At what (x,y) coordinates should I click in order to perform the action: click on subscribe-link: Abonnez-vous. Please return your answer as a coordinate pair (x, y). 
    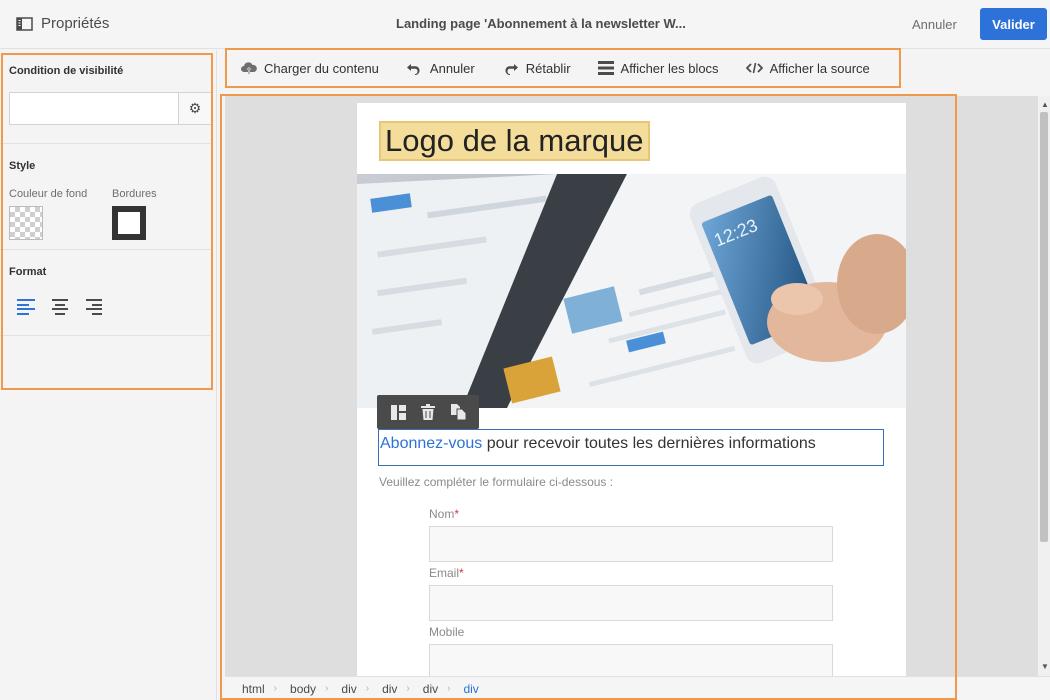
    Looking at the image, I should click on (431, 443).